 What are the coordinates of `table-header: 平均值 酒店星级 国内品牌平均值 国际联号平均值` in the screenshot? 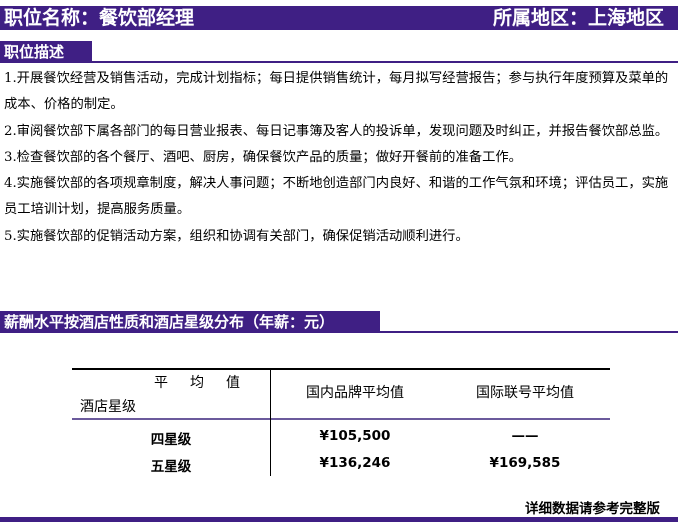 It's located at (341, 395).